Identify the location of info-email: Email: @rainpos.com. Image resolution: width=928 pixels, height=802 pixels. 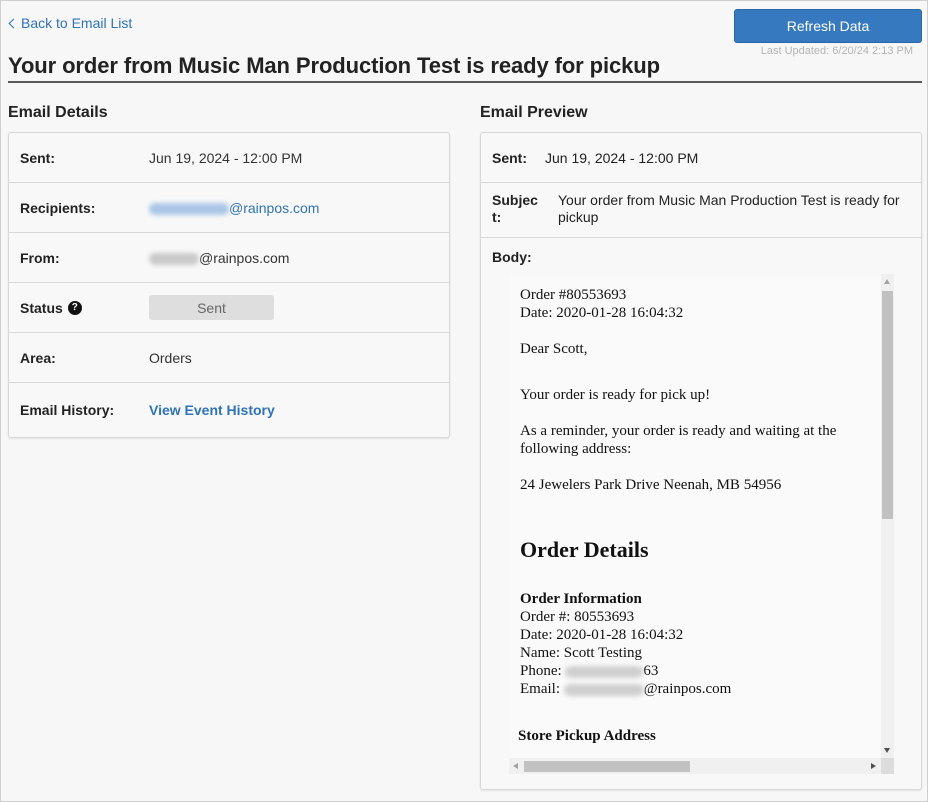
(695, 689).